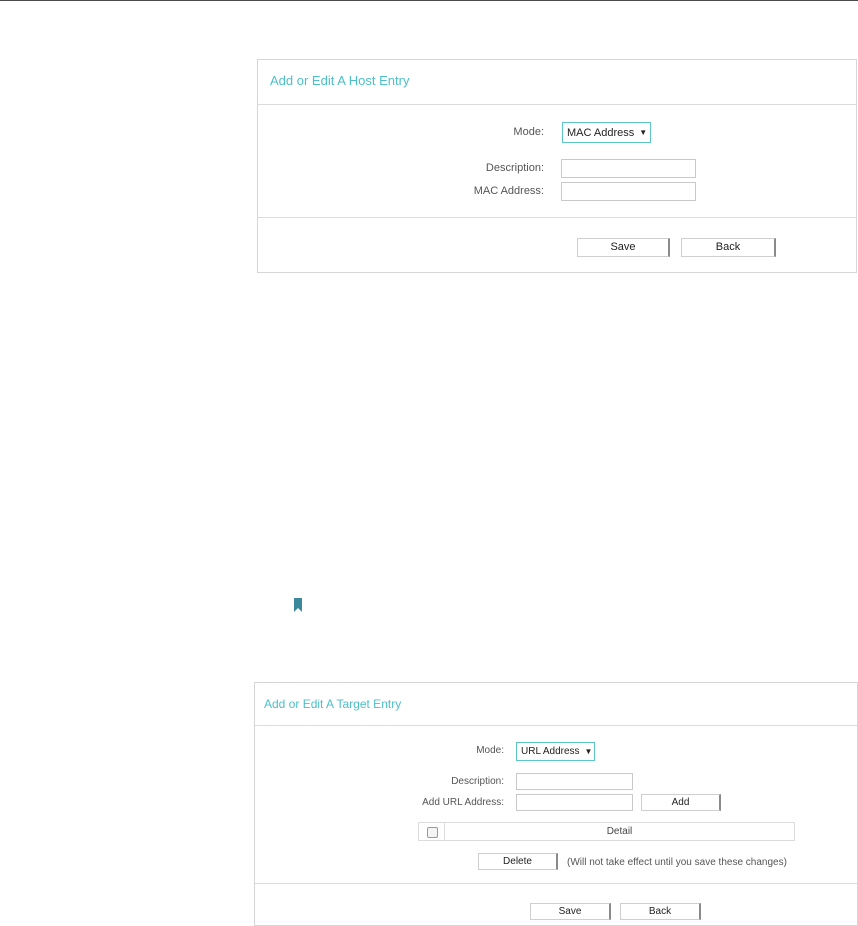 The height and width of the screenshot is (926, 858). I want to click on mode-select-value: MAC Address, so click(601, 132).